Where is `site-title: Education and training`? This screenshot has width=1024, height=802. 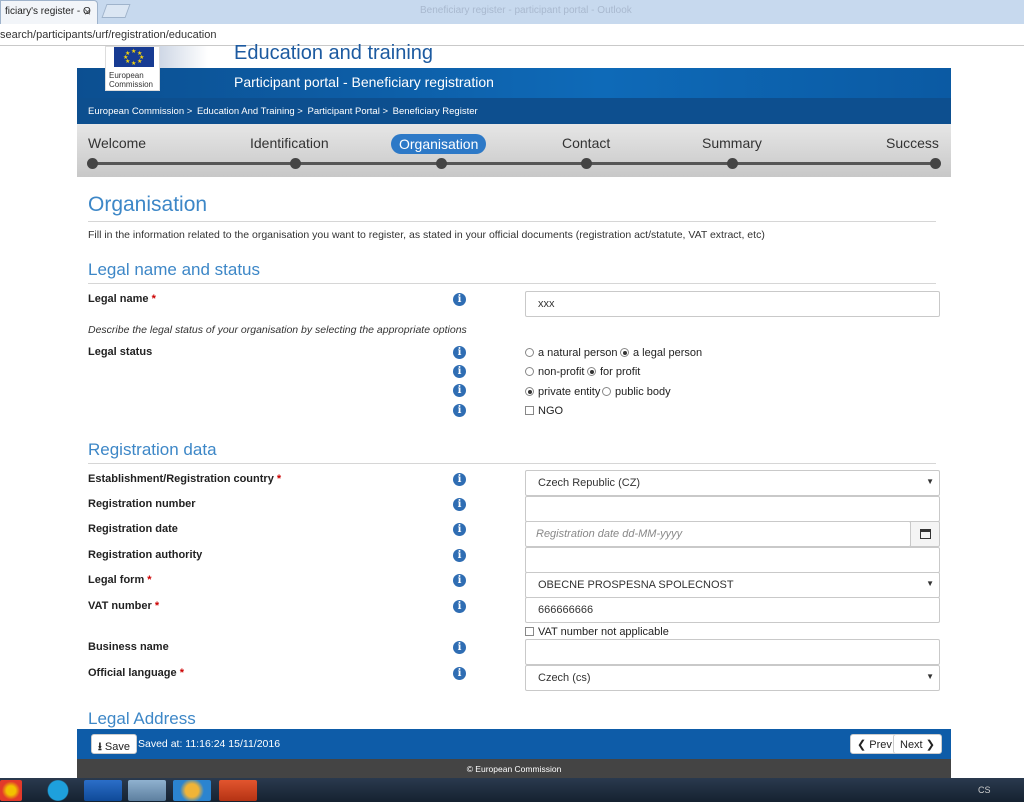 site-title: Education and training is located at coordinates (334, 53).